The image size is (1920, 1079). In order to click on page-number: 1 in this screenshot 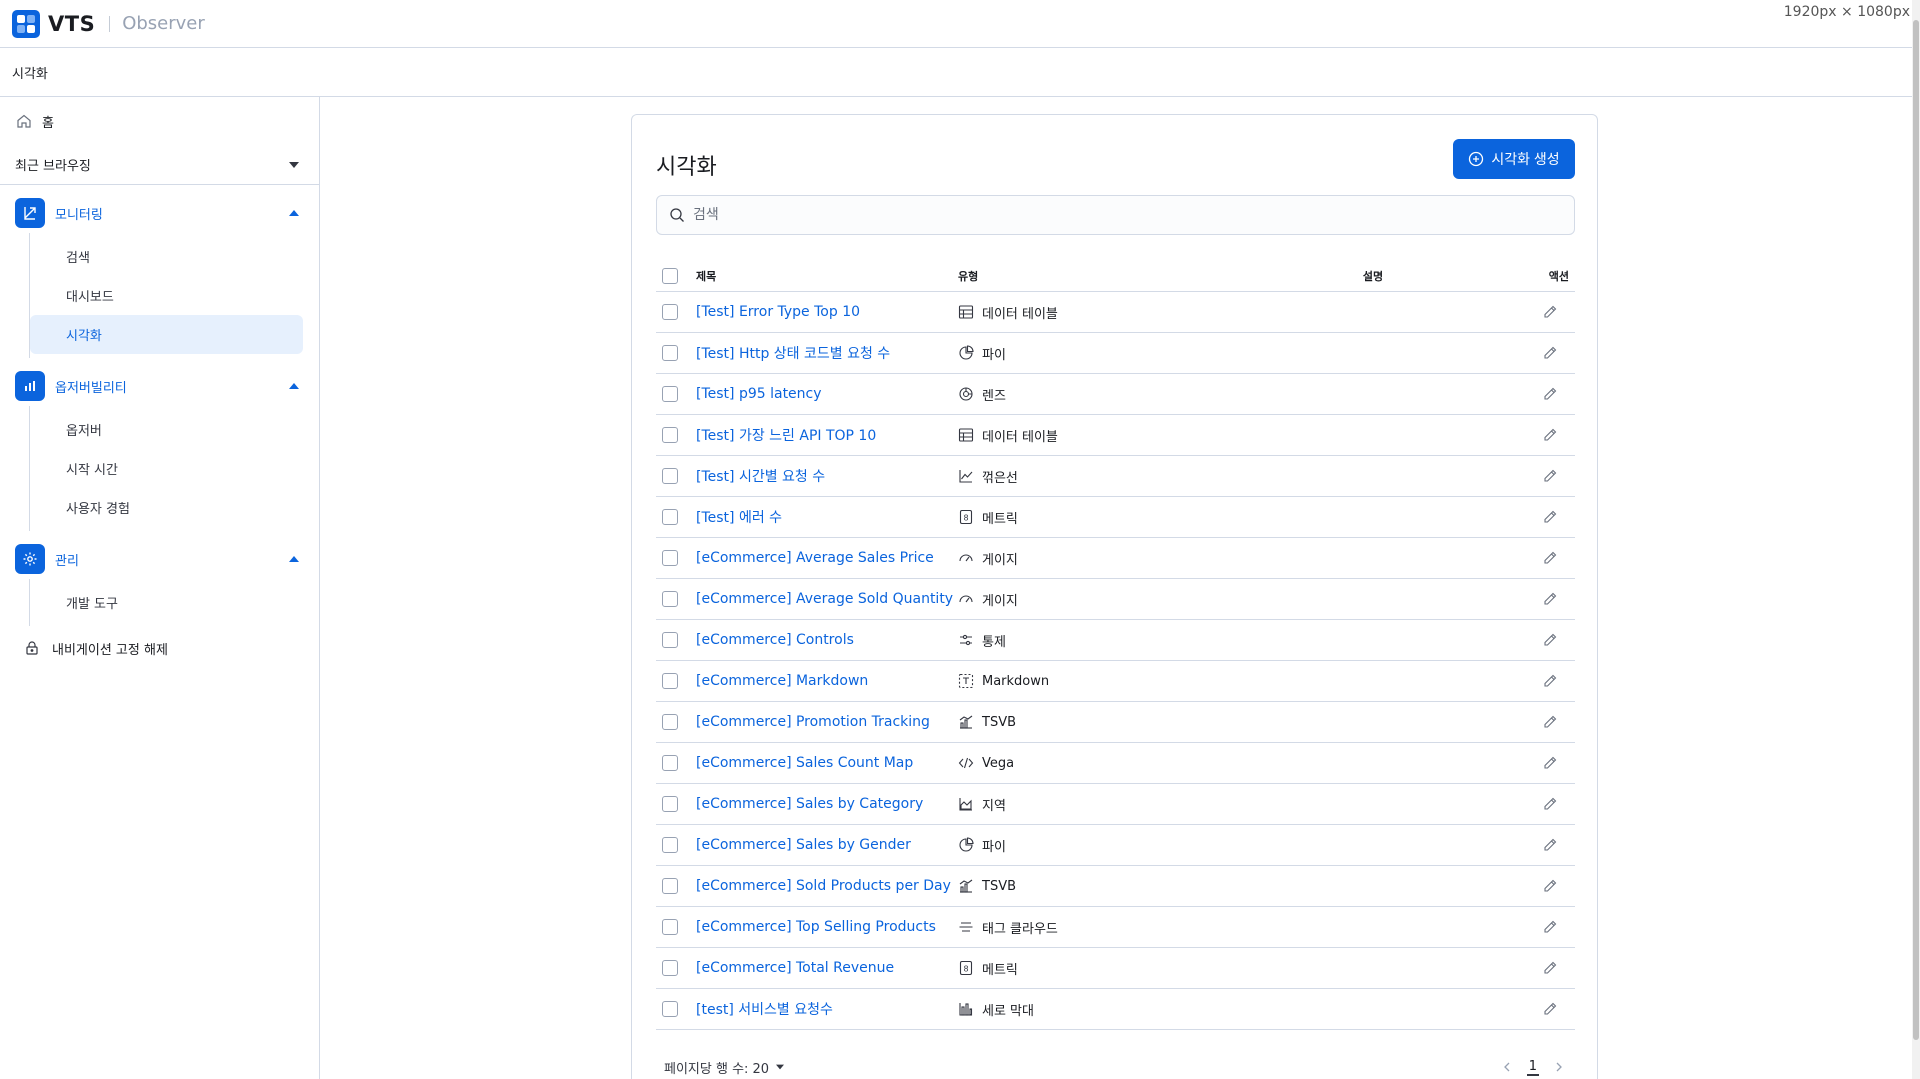, I will do `click(1532, 1067)`.